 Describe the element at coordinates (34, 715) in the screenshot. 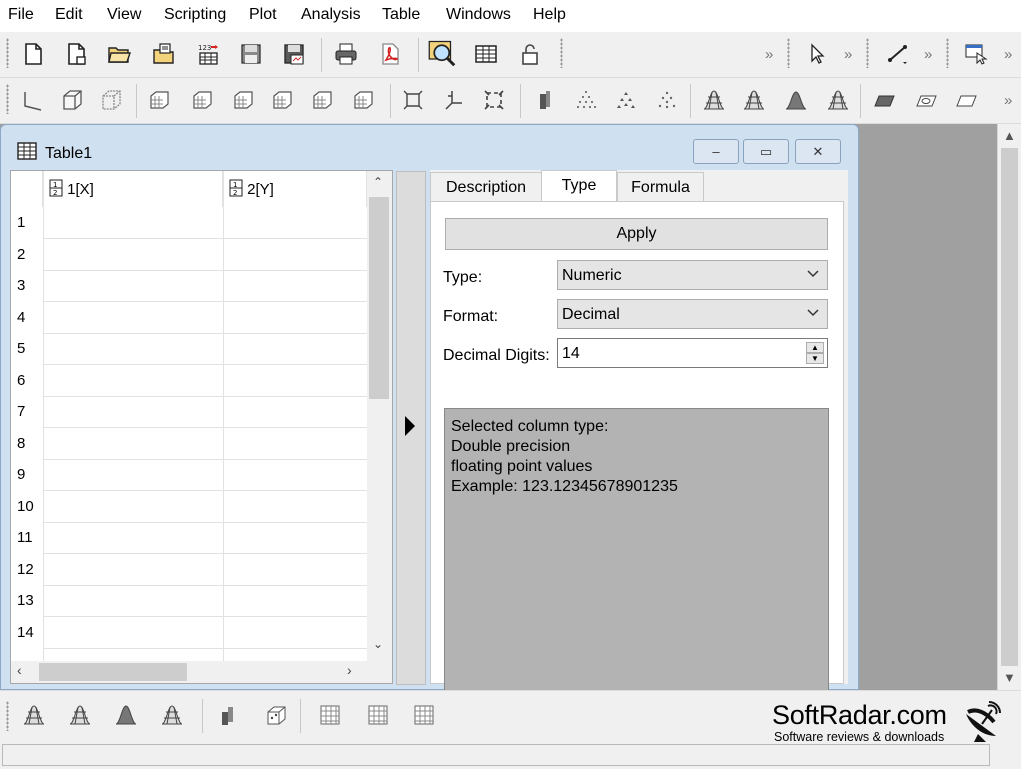

I see `mesh-bottom-icon` at that location.